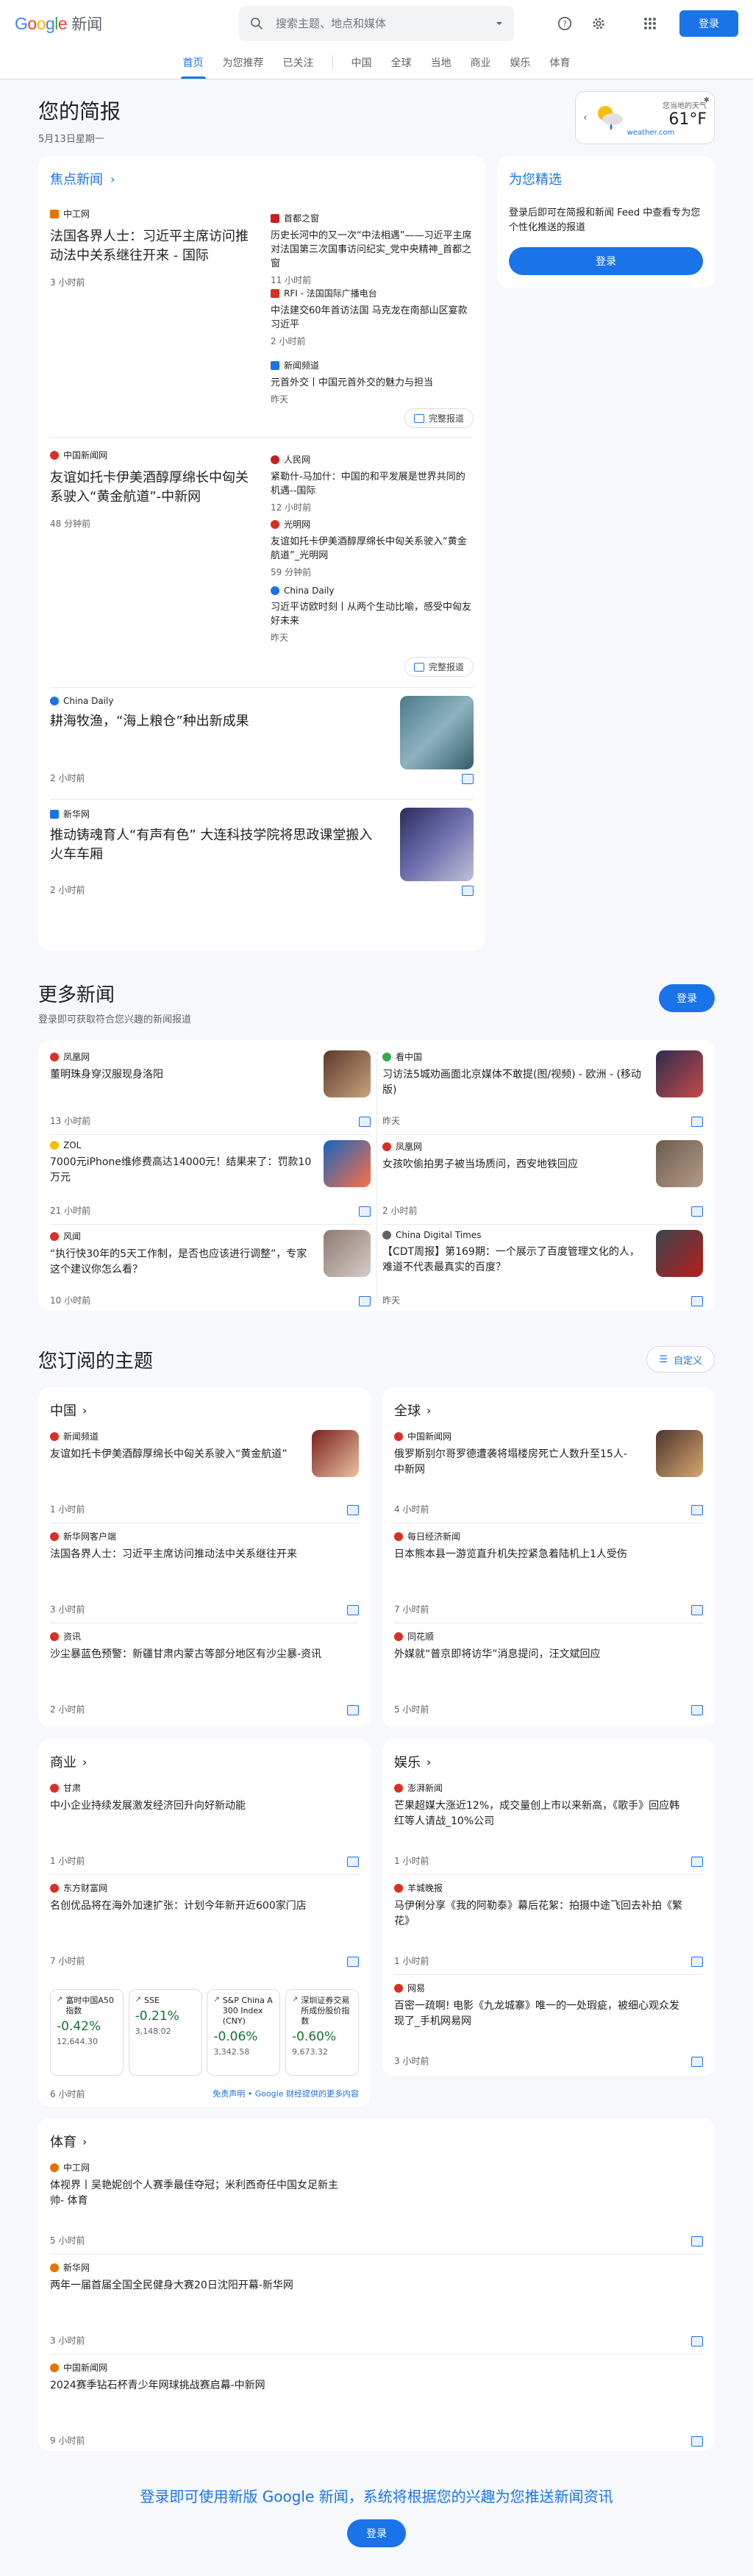 This screenshot has height=2576, width=753. I want to click on header-login-button: 登录, so click(708, 23).